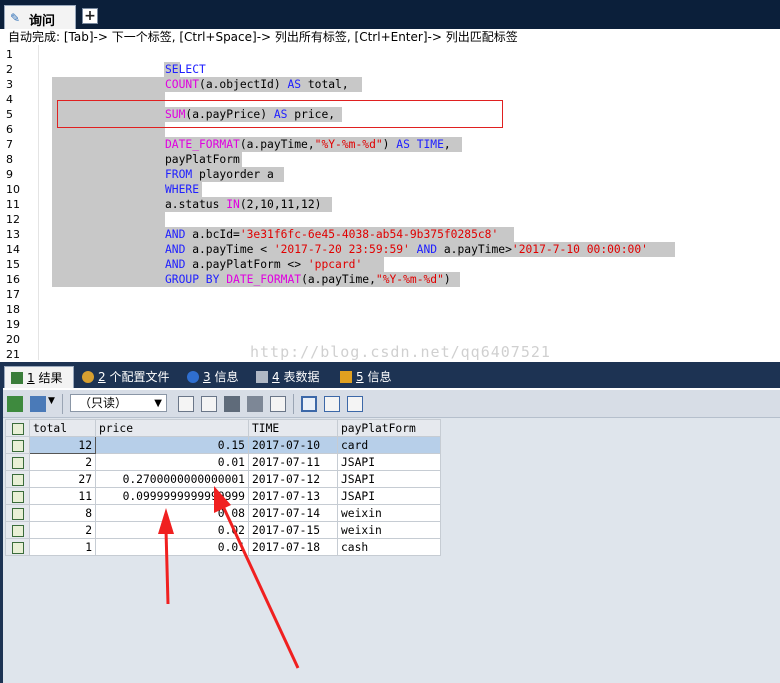 Image resolution: width=780 pixels, height=683 pixels. Describe the element at coordinates (108, 219) in the screenshot. I see `selection-highlight` at that location.